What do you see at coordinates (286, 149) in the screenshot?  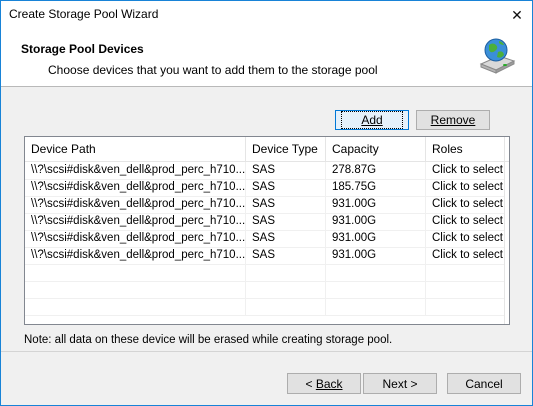 I see `column-header-device-type: Device Type` at bounding box center [286, 149].